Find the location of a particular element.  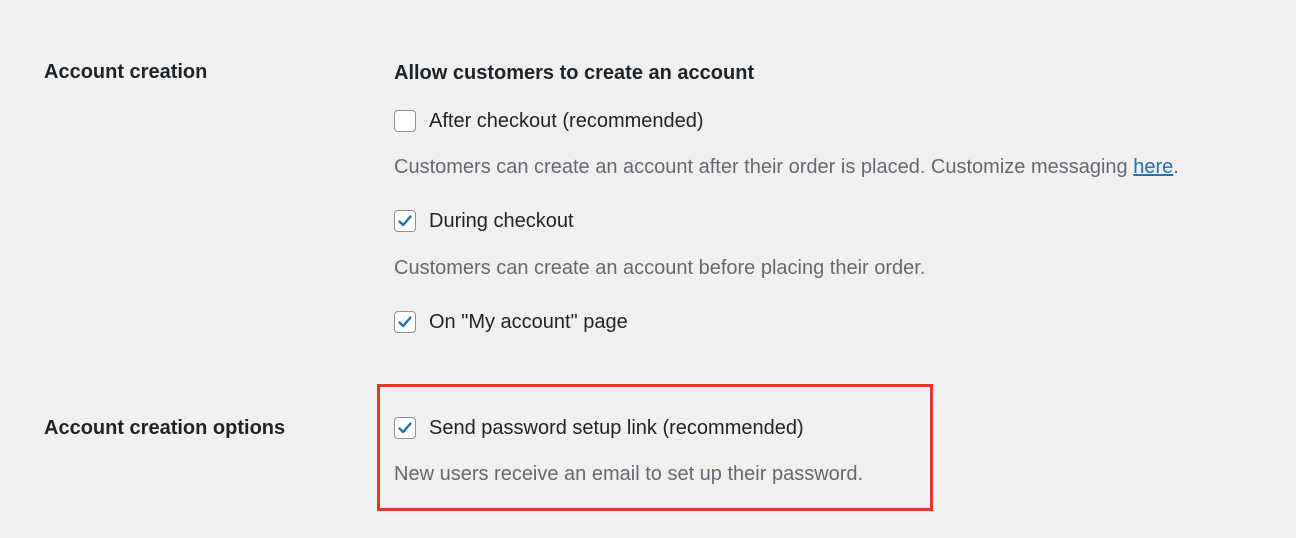

send-password-setup-option: Send password setup link (recommended) is located at coordinates (599, 428).